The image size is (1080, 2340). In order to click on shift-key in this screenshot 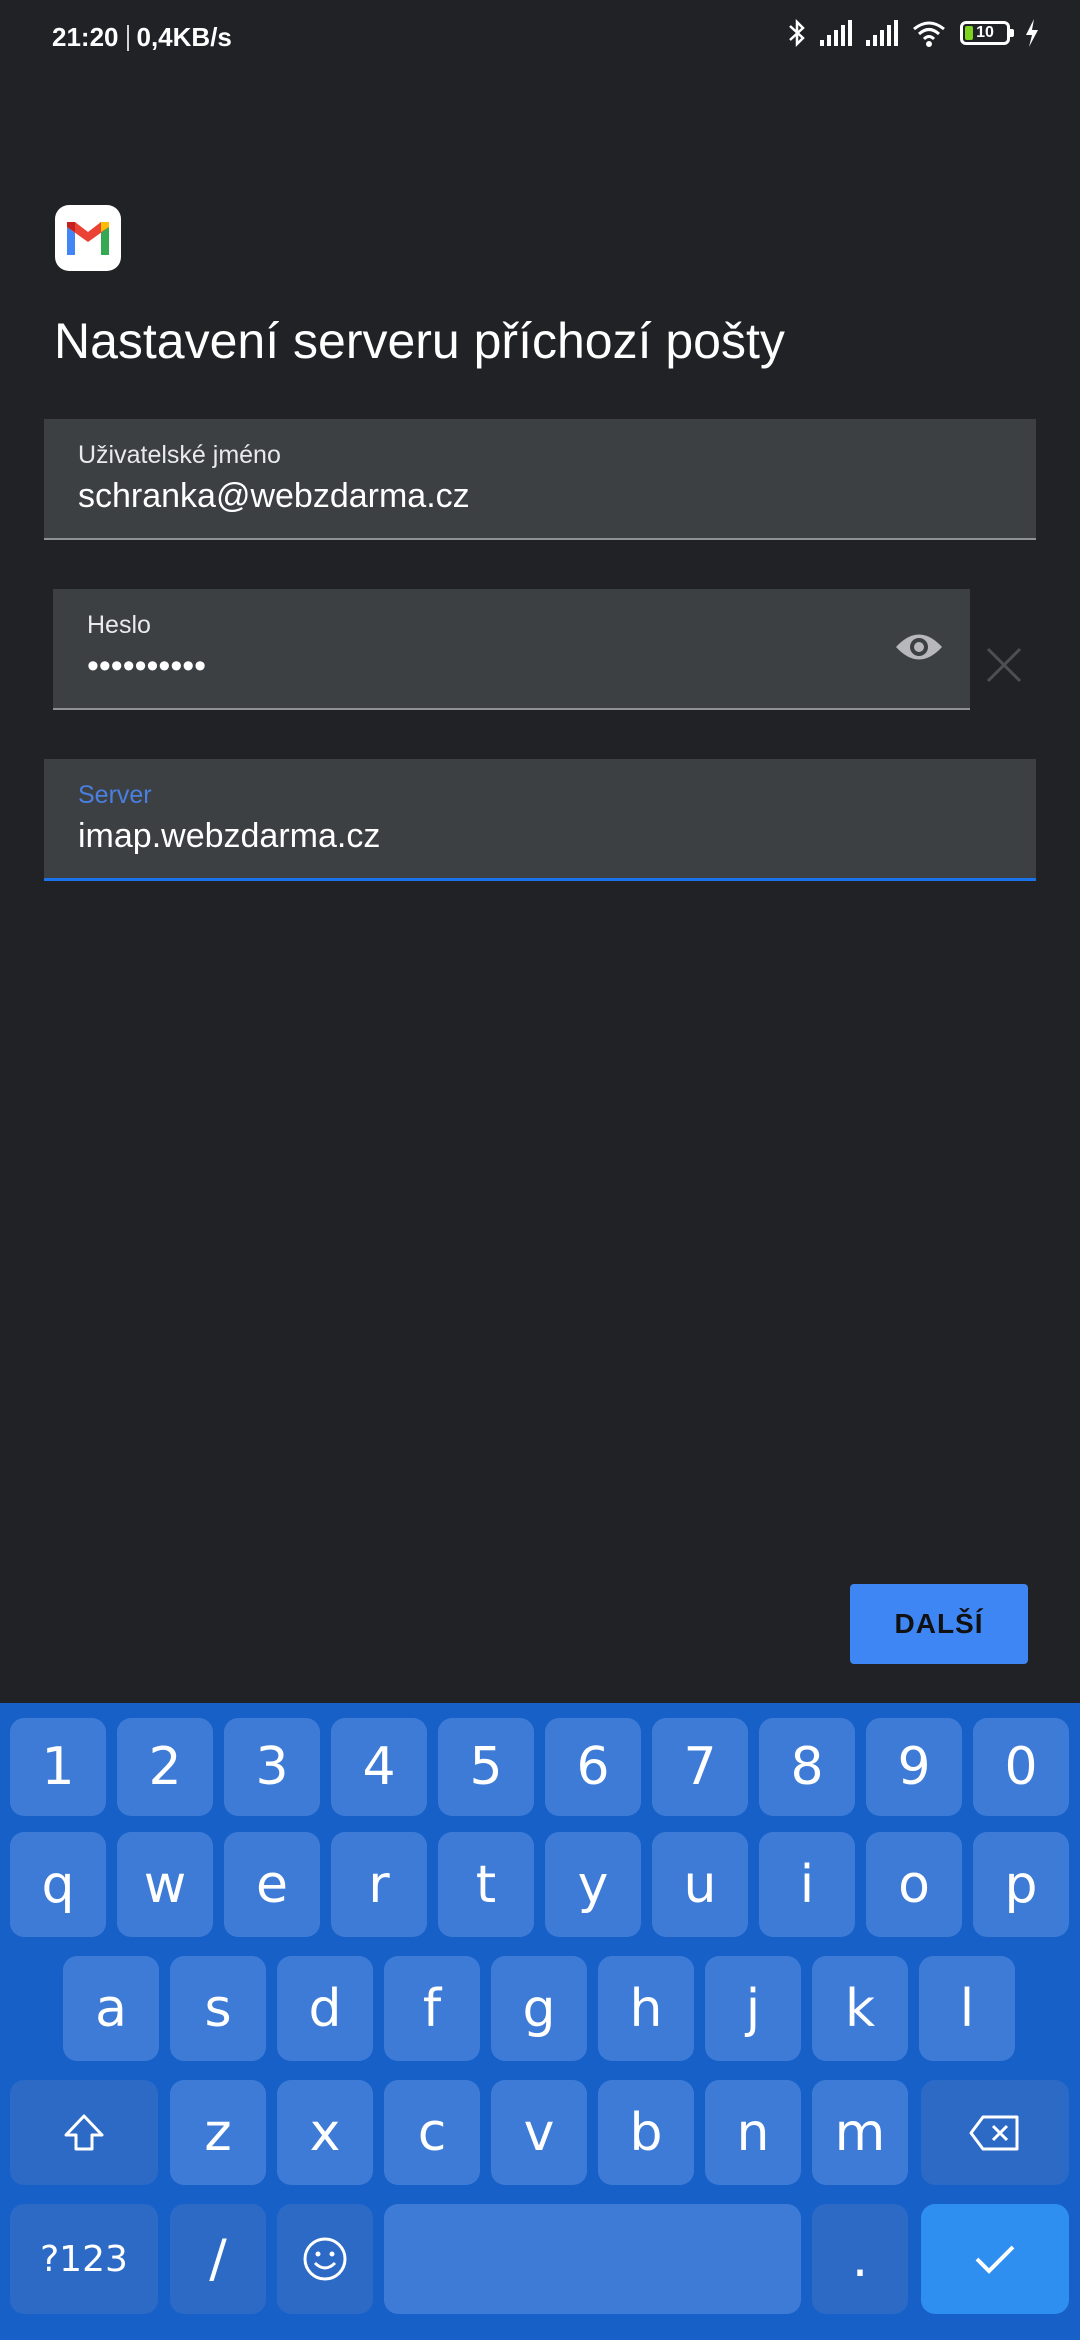, I will do `click(84, 2132)`.